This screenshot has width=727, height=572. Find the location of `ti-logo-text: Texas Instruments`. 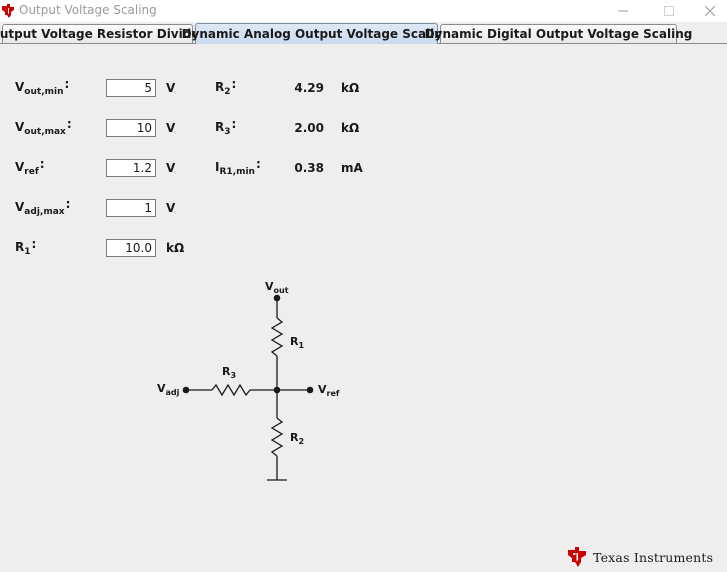

ti-logo-text: Texas Instruments is located at coordinates (653, 557).